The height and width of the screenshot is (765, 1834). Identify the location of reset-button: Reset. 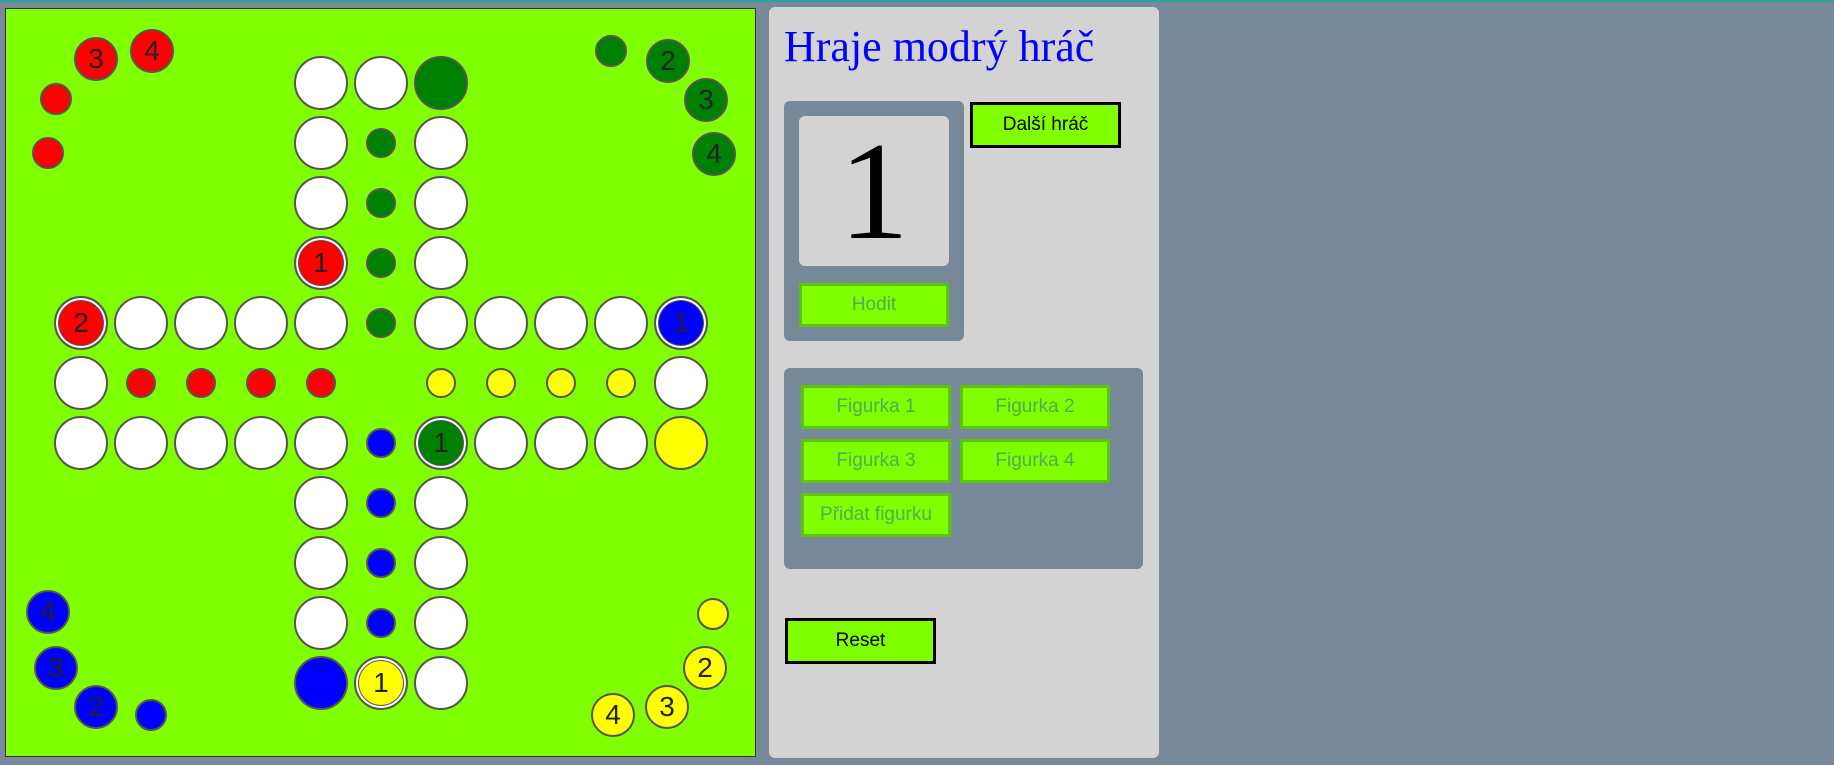
(860, 641).